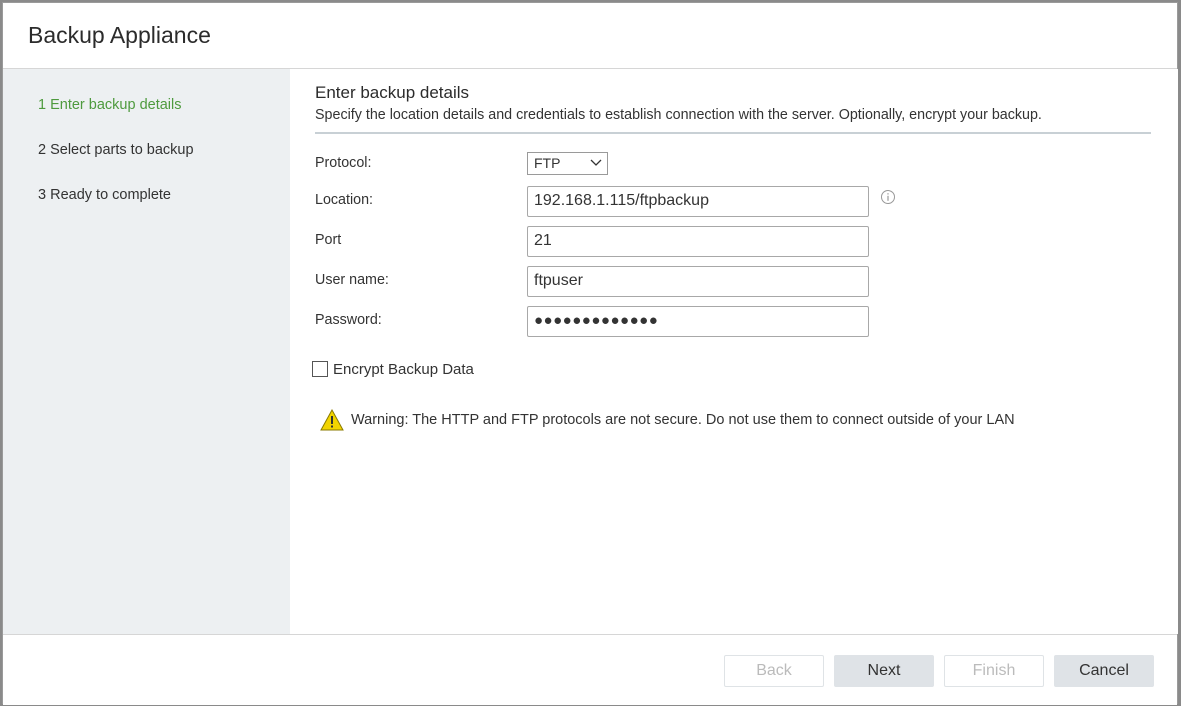 This screenshot has height=706, width=1181. I want to click on info-icon, so click(888, 197).